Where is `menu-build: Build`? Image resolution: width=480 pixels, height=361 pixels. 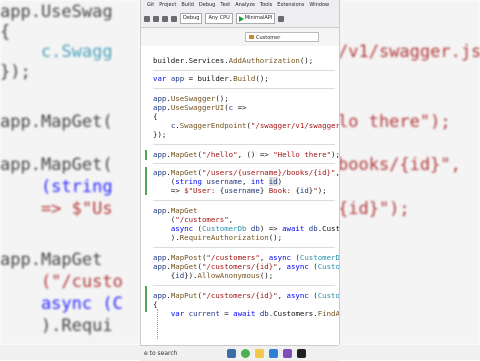 menu-build: Build is located at coordinates (187, 5).